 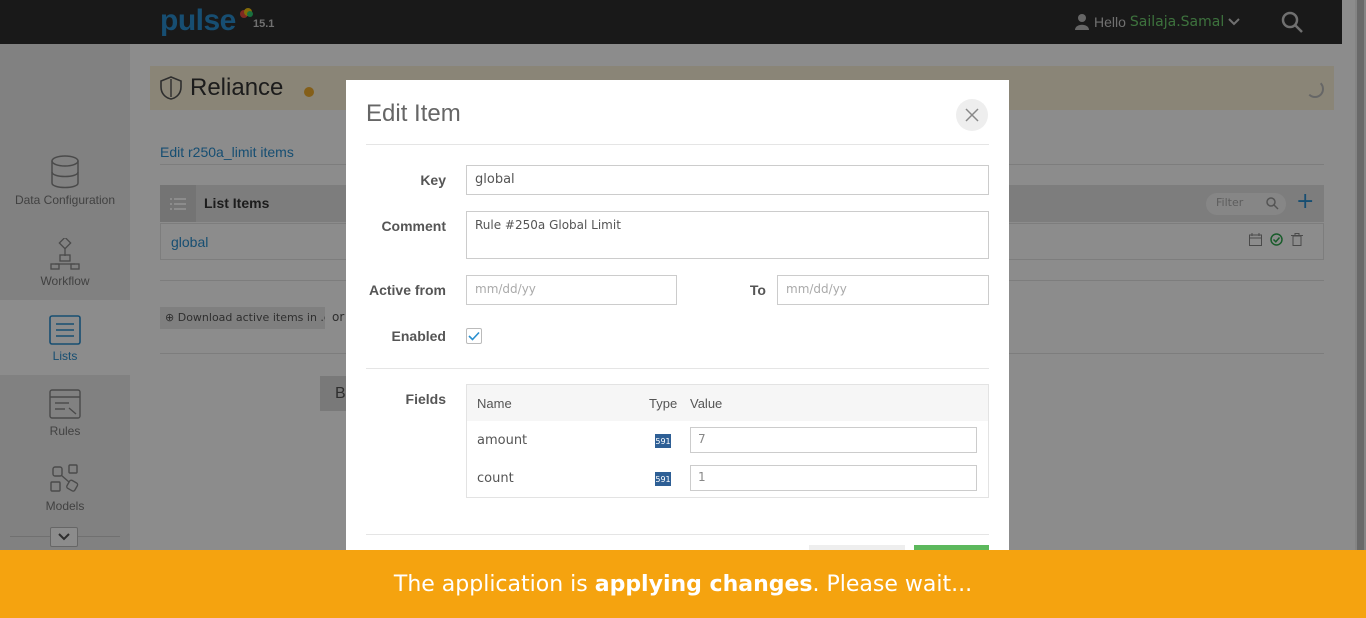 I want to click on key-value: global, so click(x=495, y=179).